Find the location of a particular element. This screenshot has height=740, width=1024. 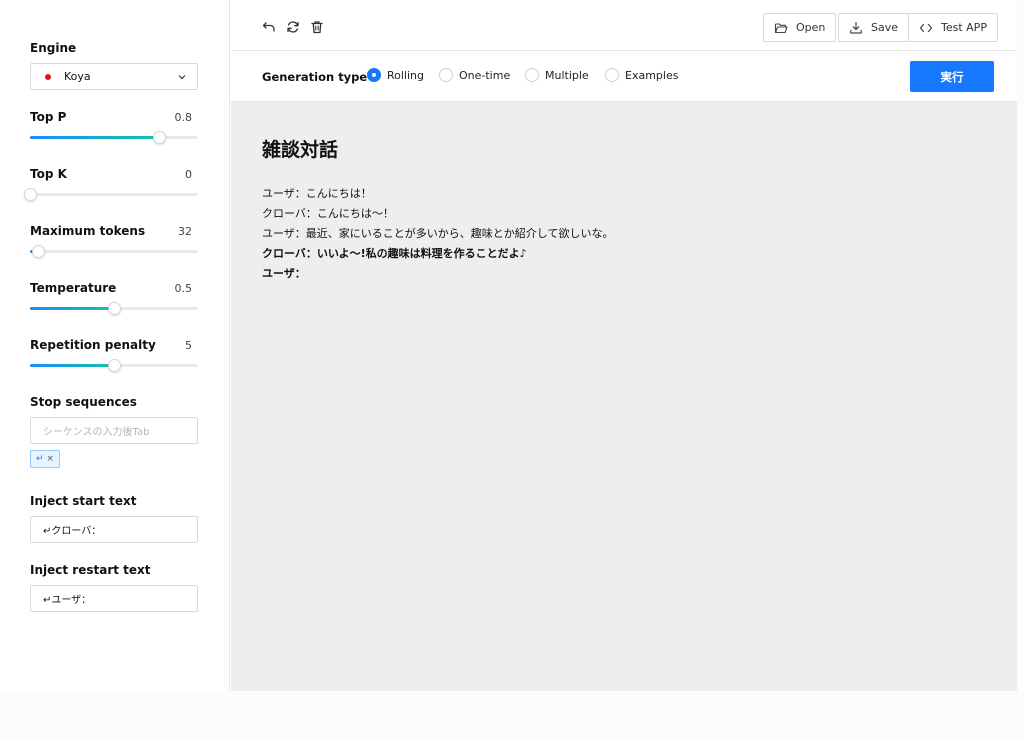

top-k-slider is located at coordinates (111, 194).